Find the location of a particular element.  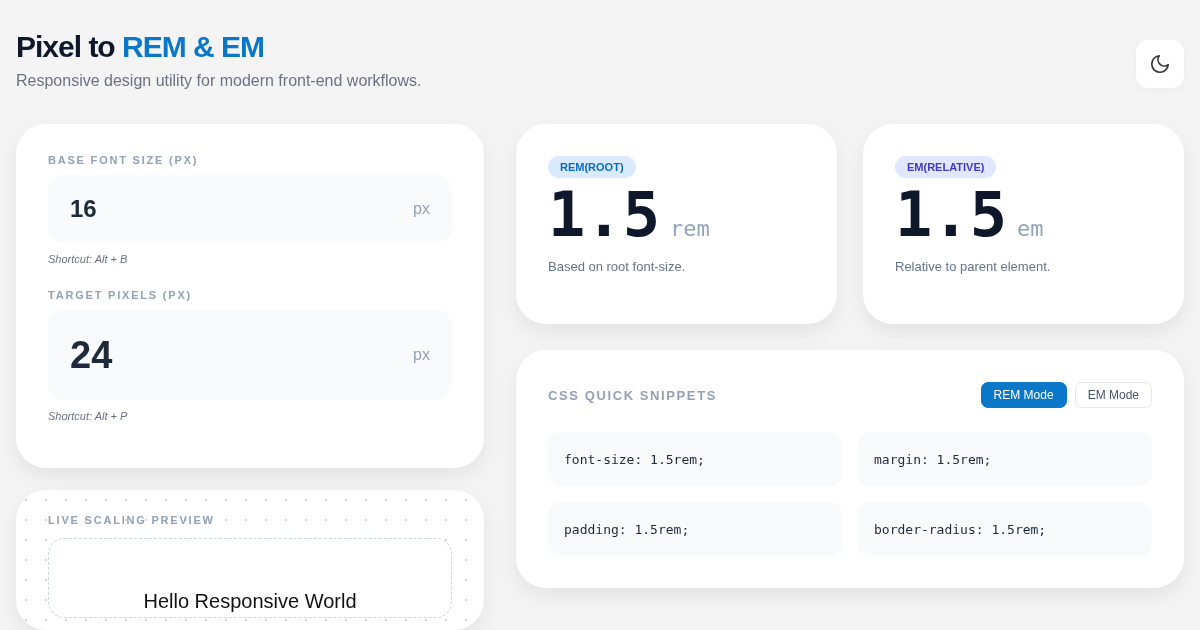

snippets-title: CSS QUICK SNIPPETS is located at coordinates (632, 395).